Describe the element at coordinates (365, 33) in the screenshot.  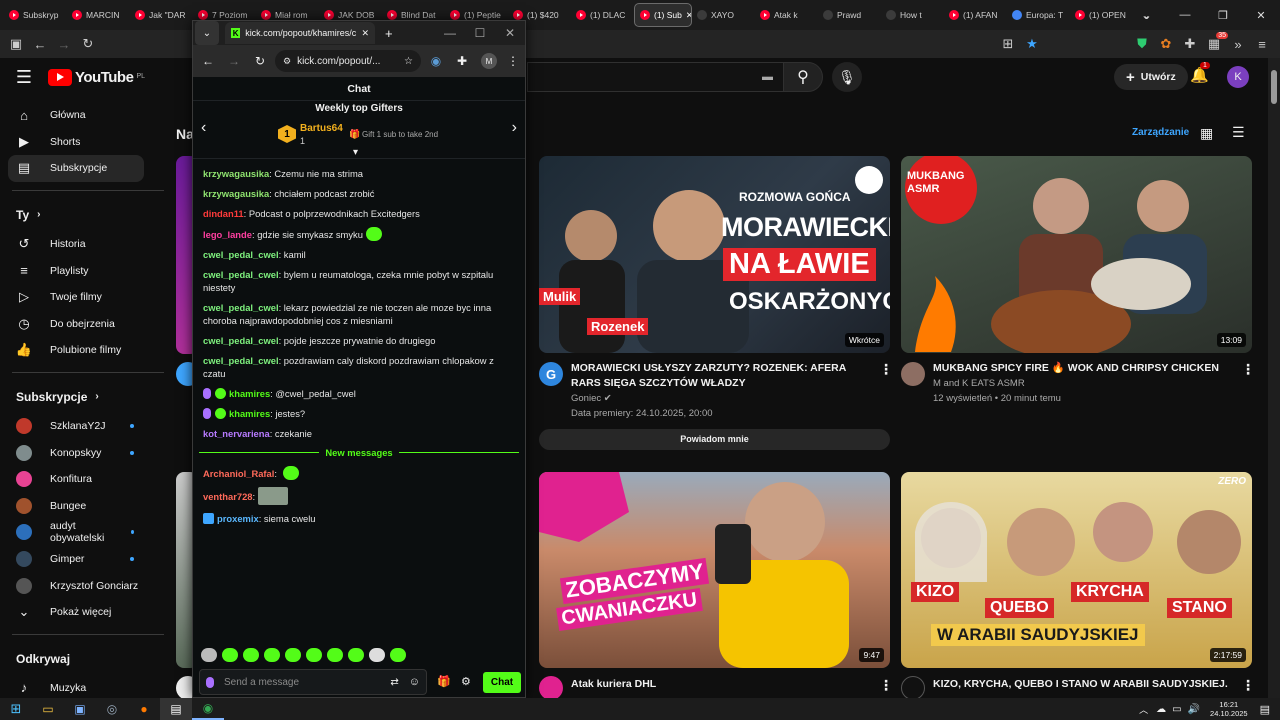
I see `tab-close-icon: ✕` at that location.